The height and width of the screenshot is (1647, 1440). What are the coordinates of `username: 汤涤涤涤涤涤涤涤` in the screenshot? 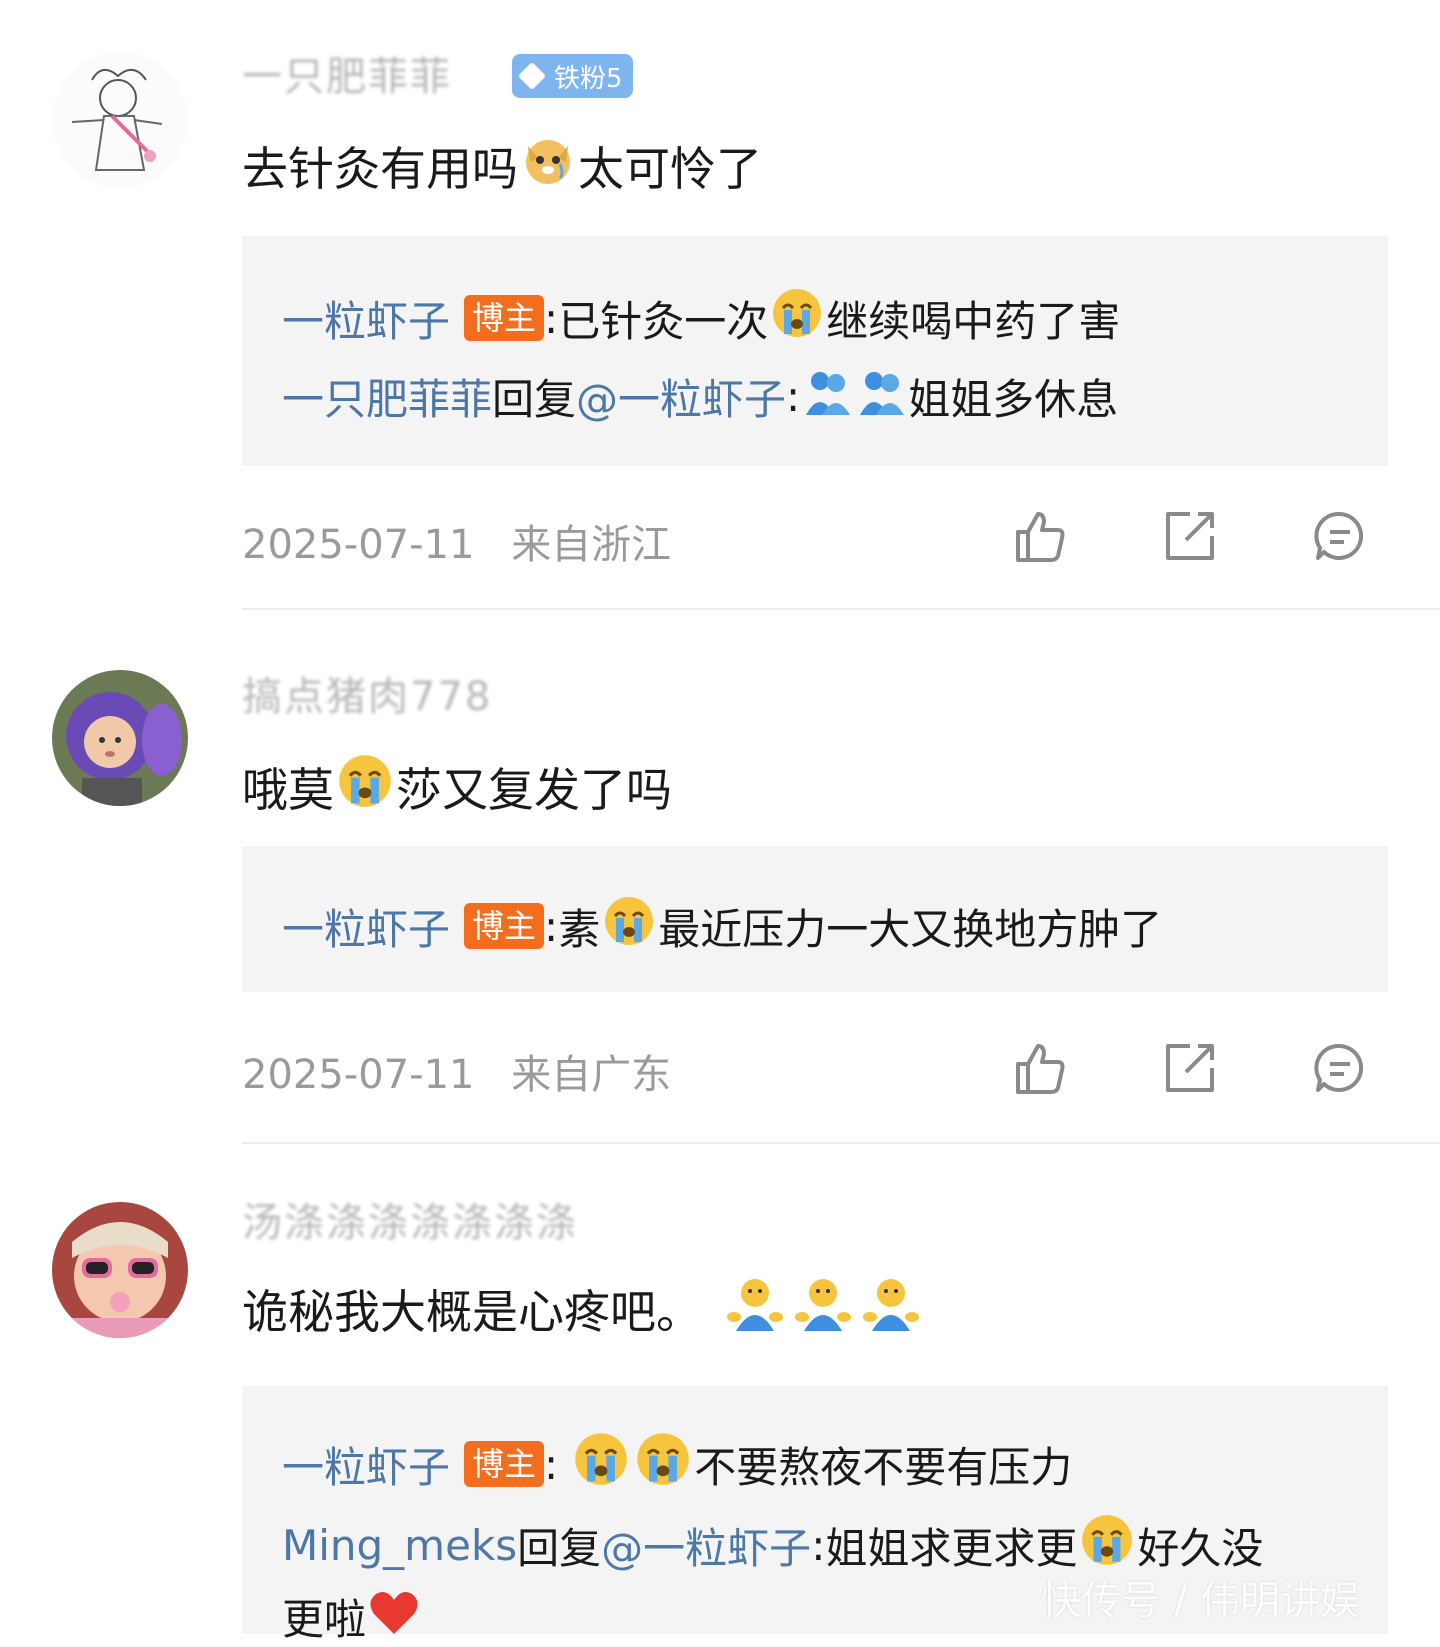 It's located at (410, 1219).